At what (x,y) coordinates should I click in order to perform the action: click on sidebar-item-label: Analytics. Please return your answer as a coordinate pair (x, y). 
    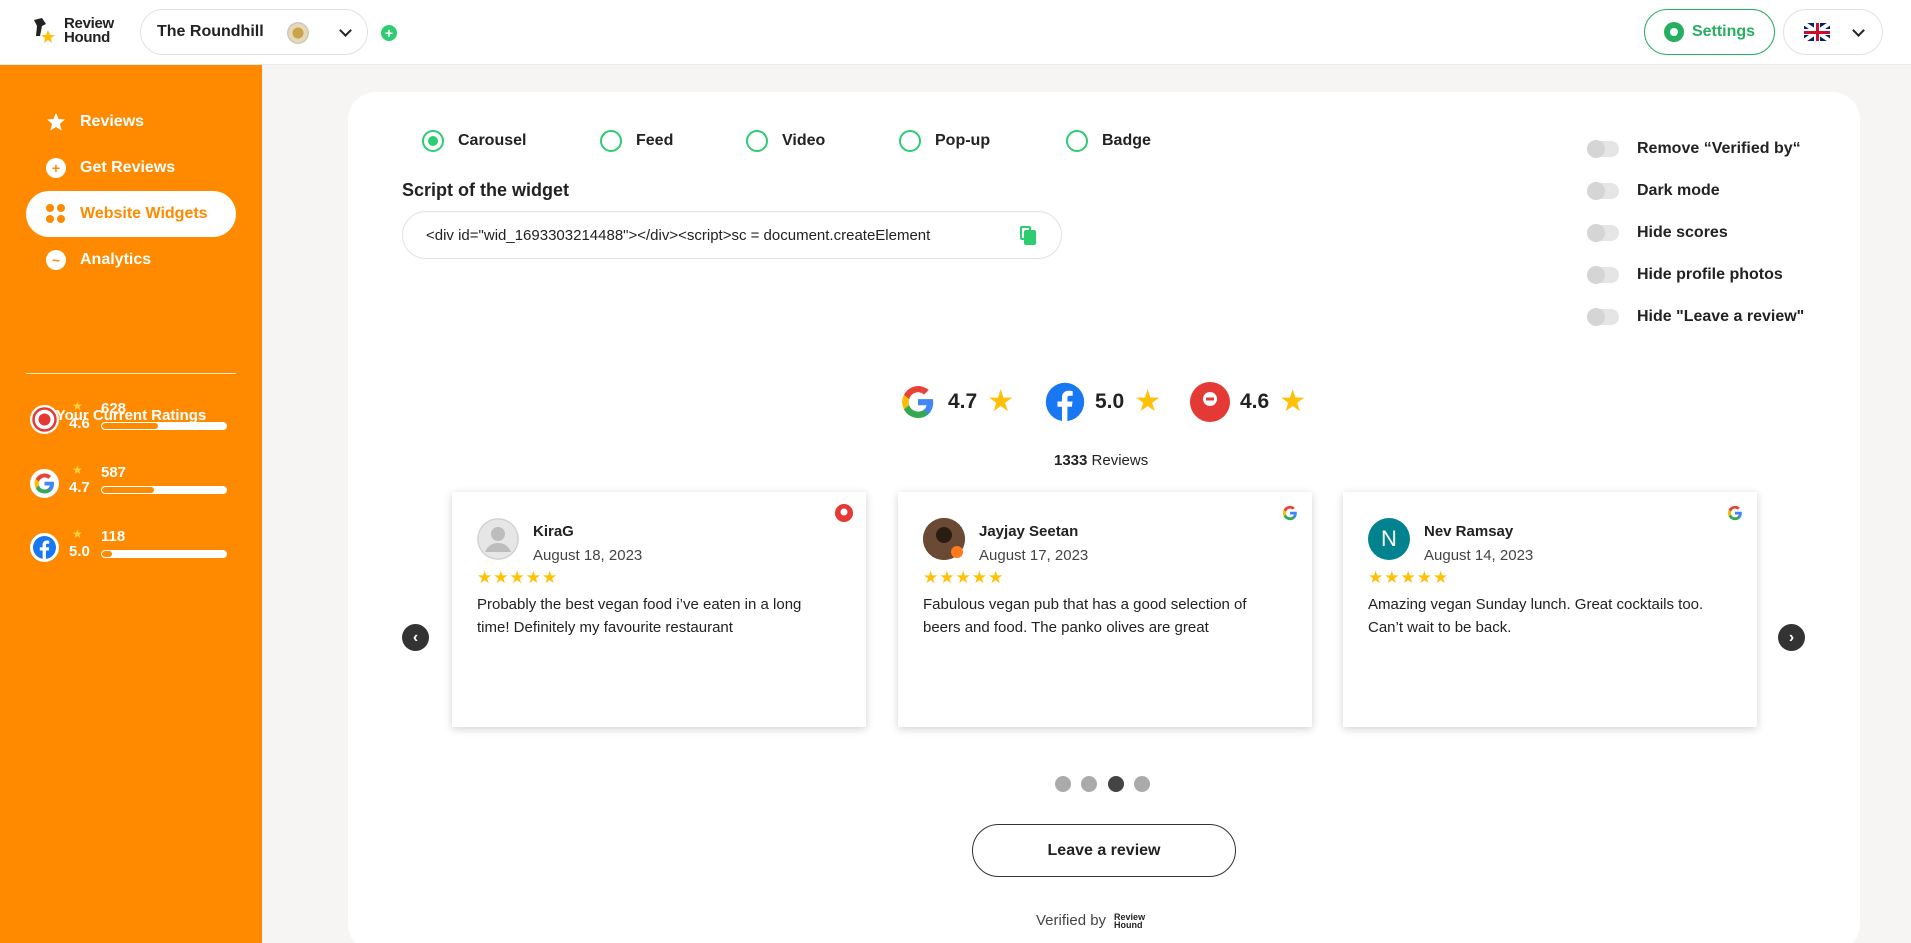
    Looking at the image, I should click on (116, 259).